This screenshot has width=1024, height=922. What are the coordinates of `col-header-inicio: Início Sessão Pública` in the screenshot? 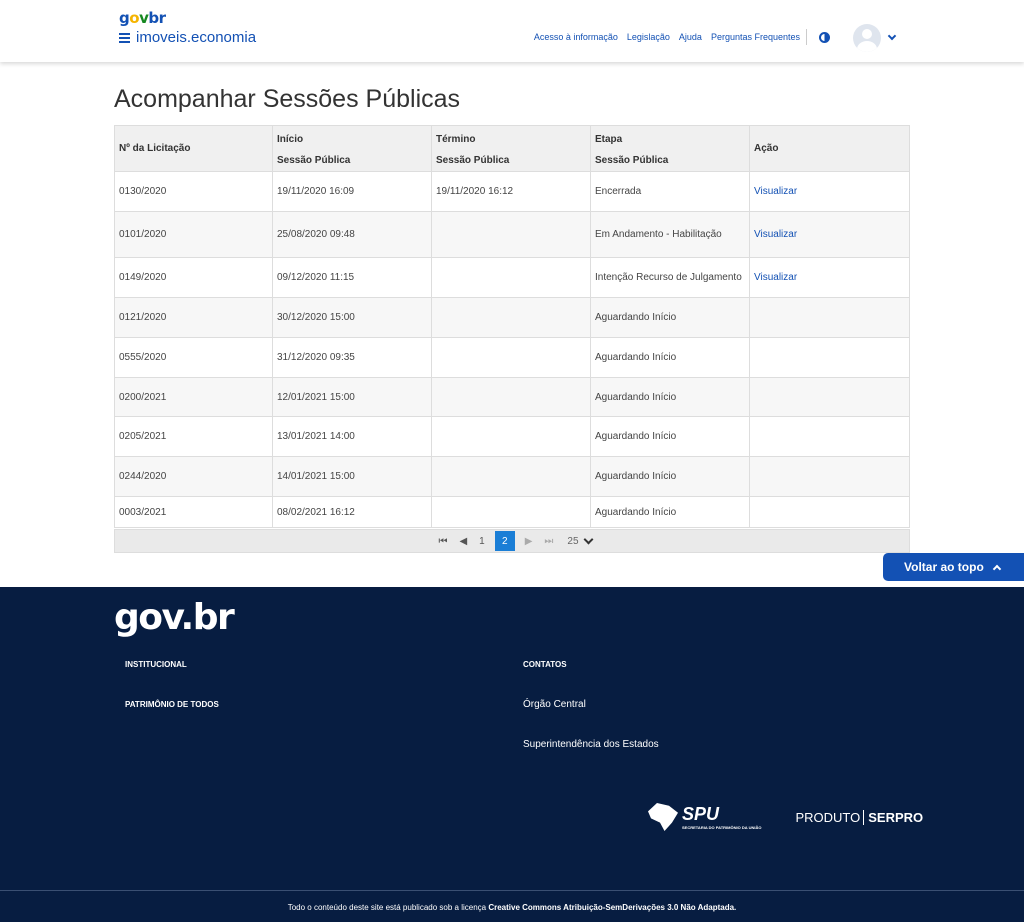 It's located at (352, 148).